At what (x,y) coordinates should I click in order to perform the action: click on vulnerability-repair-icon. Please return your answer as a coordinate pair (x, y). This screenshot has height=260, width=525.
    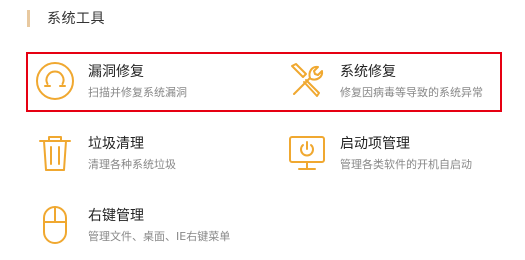
    Looking at the image, I should click on (55, 81).